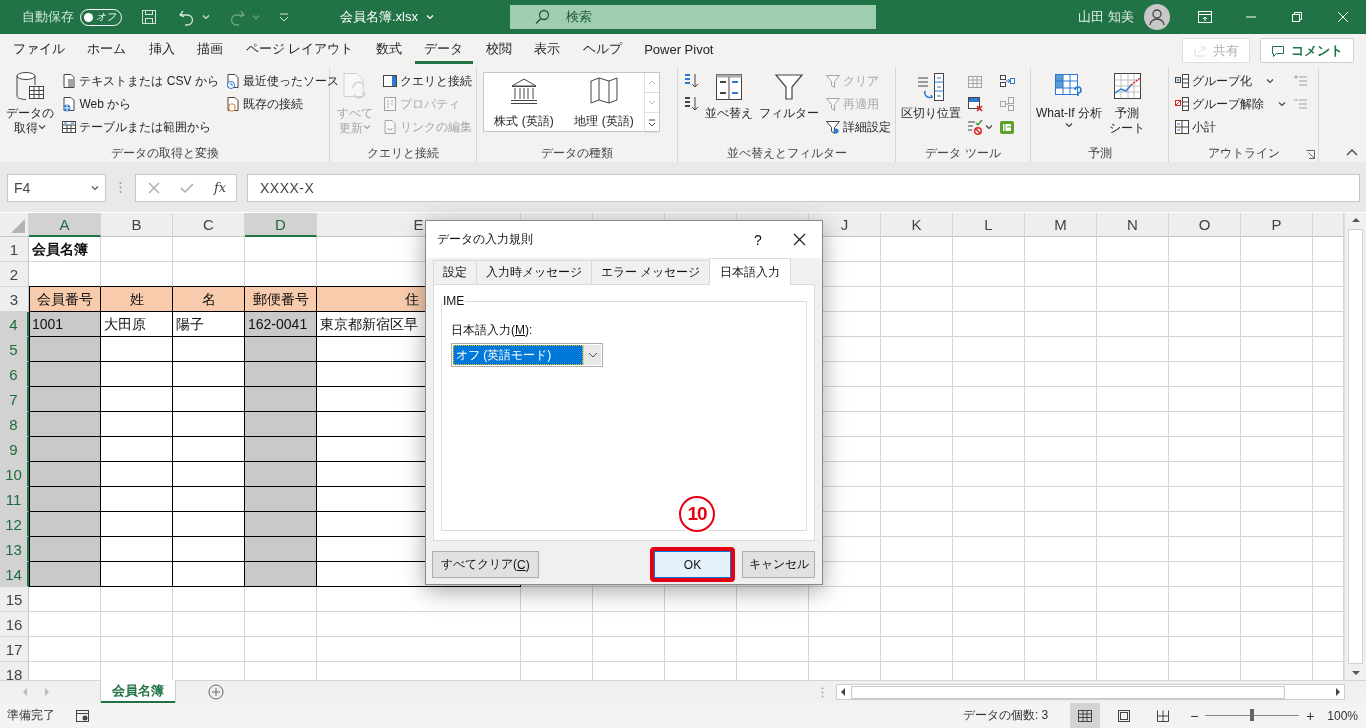 Image resolution: width=1366 pixels, height=728 pixels. What do you see at coordinates (1069, 101) in the screenshot?
I see `ribbon-button: What-If 分析` at bounding box center [1069, 101].